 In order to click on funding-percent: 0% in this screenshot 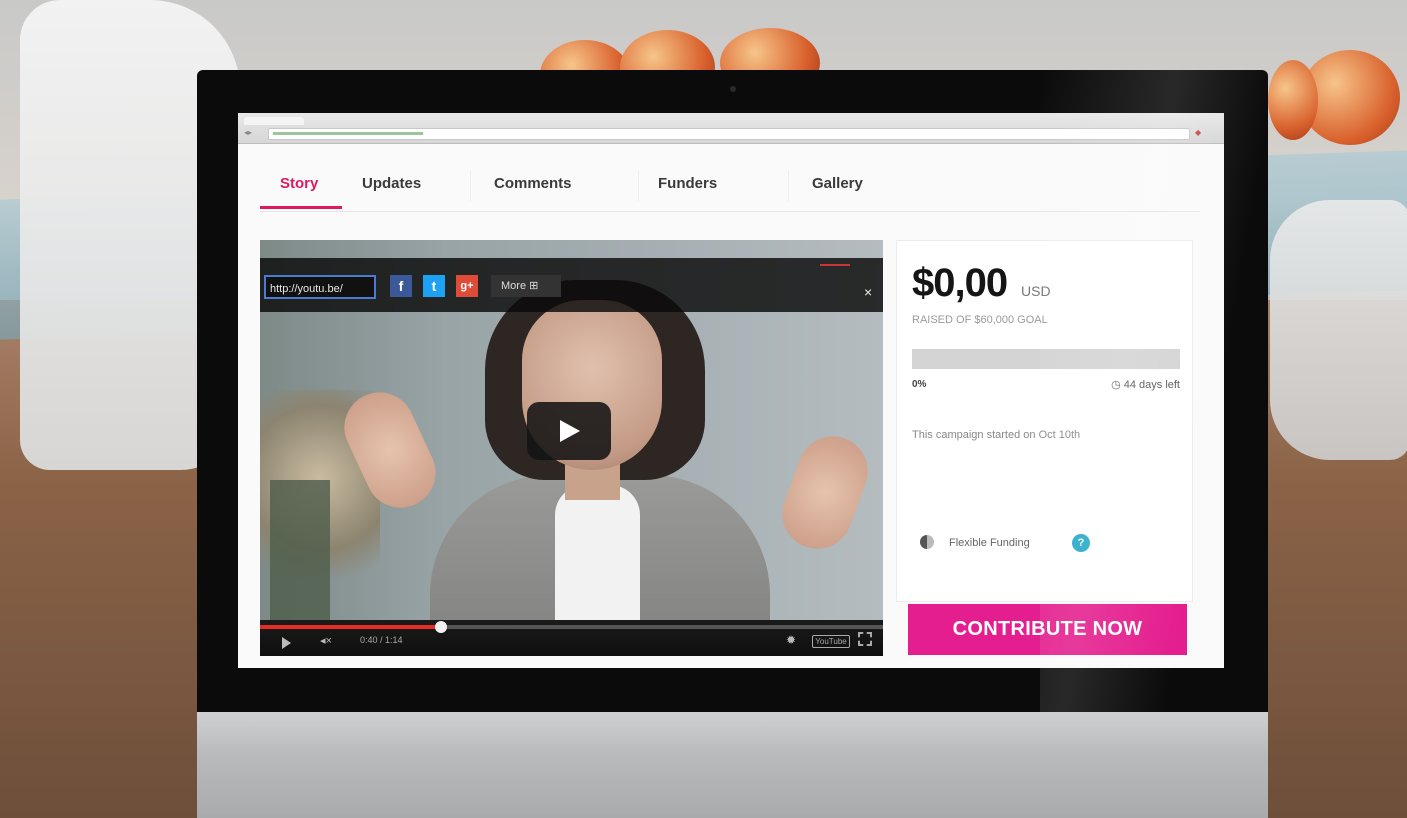, I will do `click(919, 384)`.